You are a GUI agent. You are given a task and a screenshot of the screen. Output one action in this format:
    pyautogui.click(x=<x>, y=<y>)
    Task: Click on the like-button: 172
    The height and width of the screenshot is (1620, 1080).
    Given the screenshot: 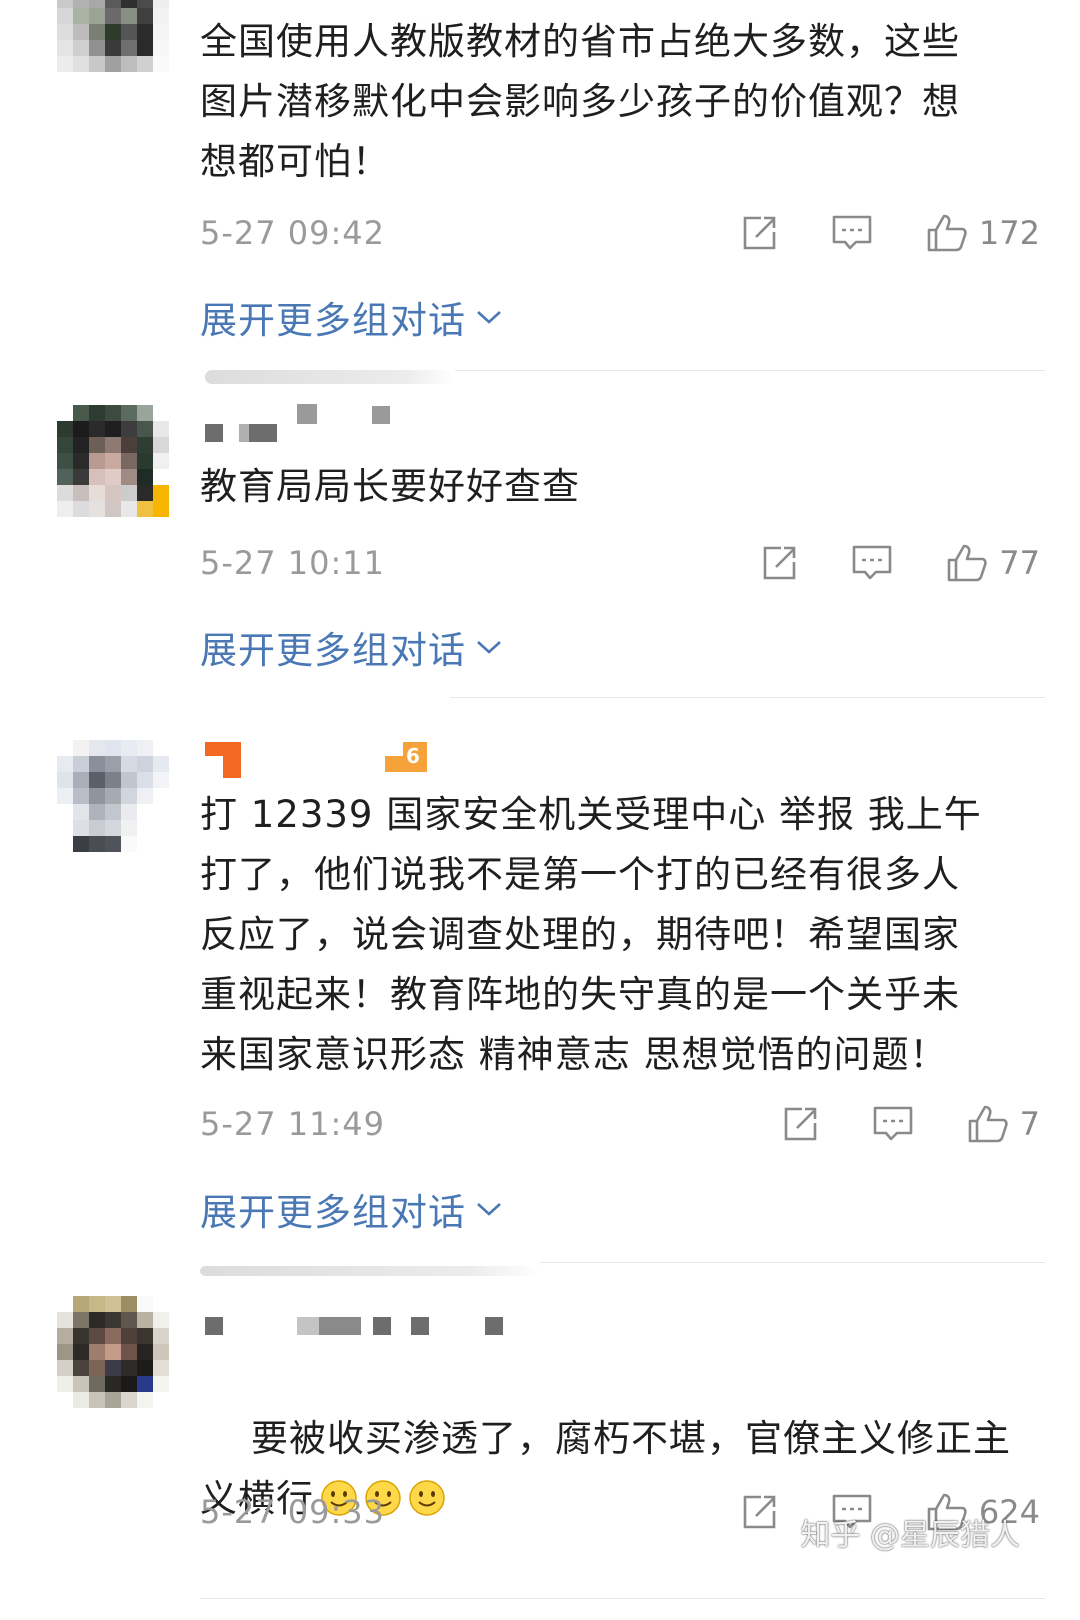 What is the action you would take?
    pyautogui.click(x=982, y=233)
    